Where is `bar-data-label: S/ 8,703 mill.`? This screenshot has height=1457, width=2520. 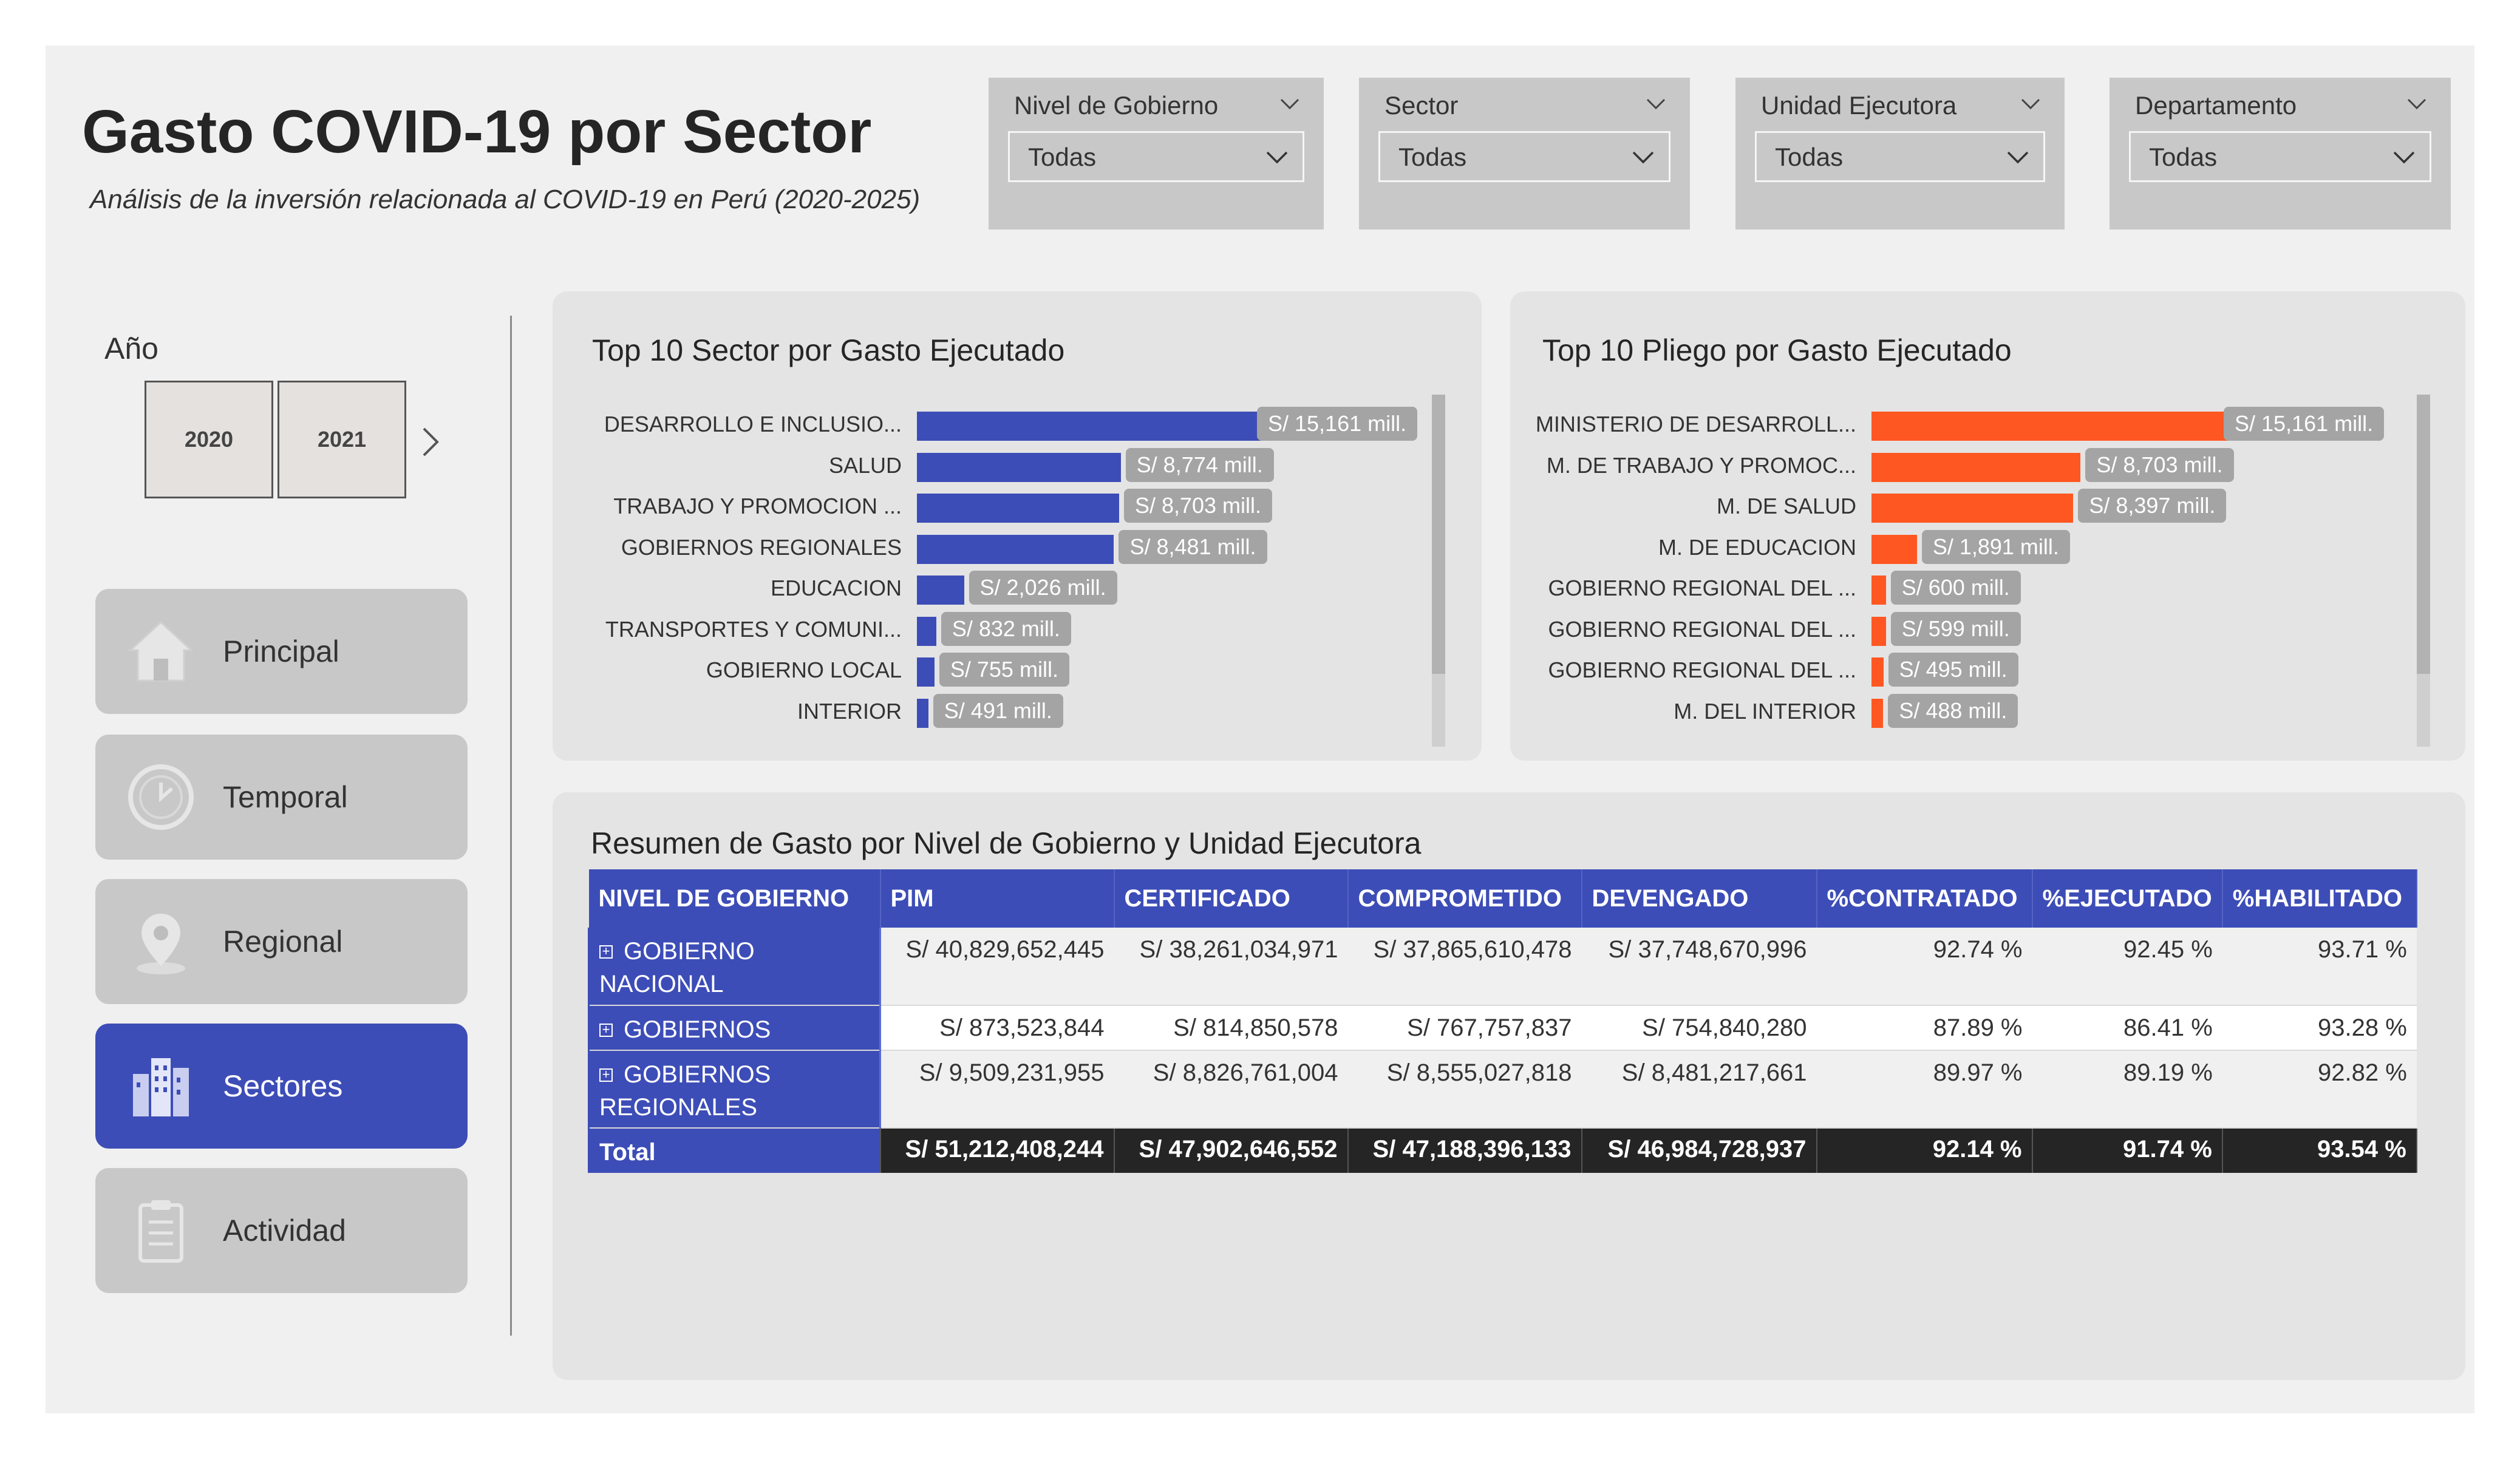
bar-data-label: S/ 8,703 mill. is located at coordinates (2159, 464).